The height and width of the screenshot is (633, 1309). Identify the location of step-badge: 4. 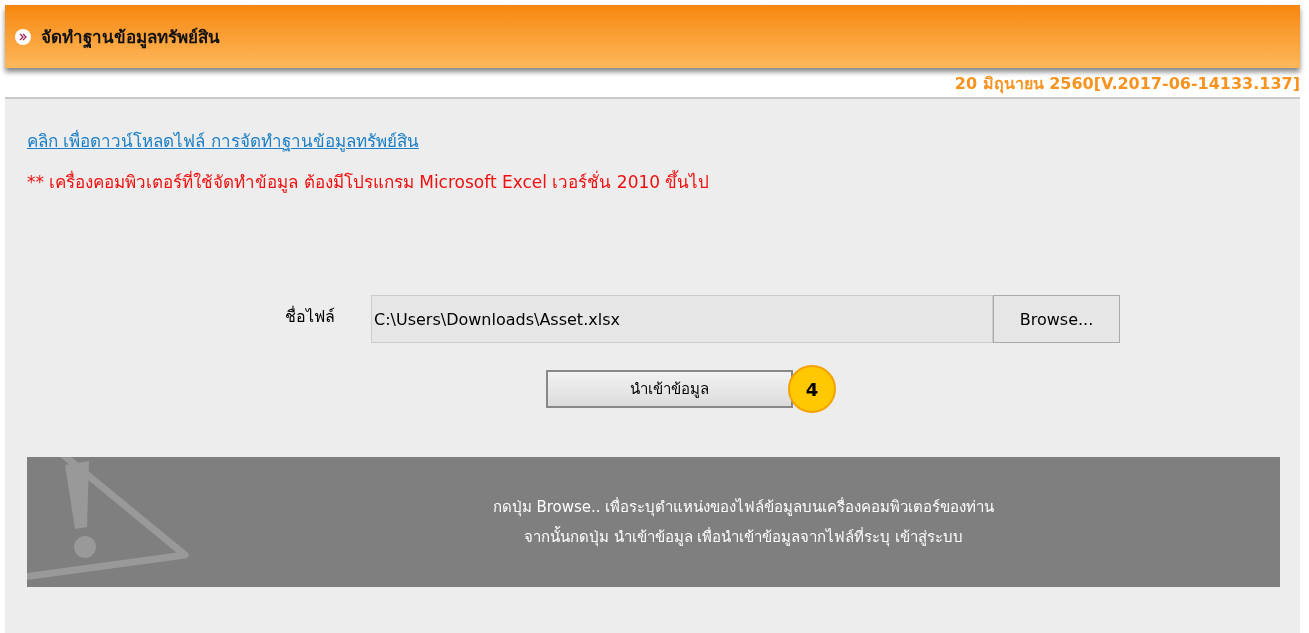
(812, 389).